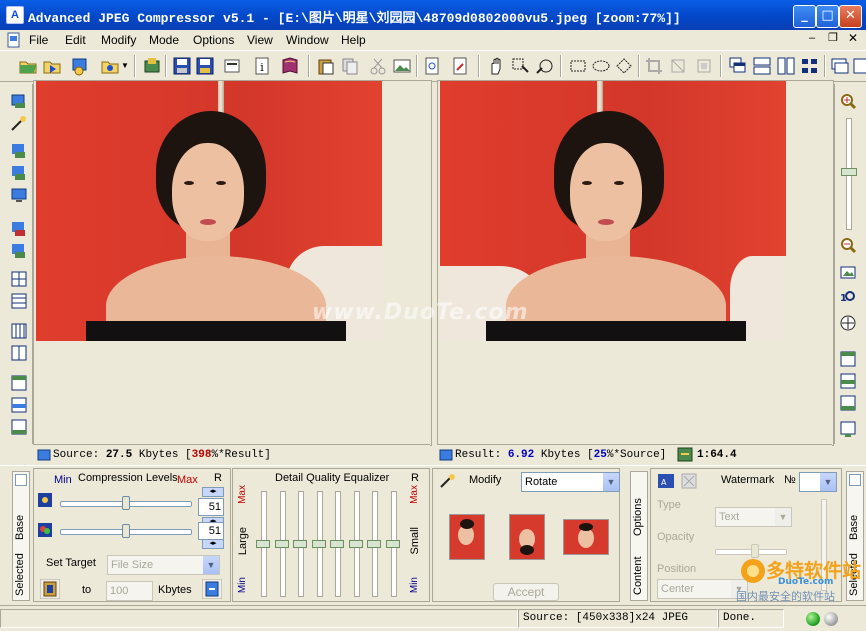  I want to click on navigator-icon, so click(848, 323).